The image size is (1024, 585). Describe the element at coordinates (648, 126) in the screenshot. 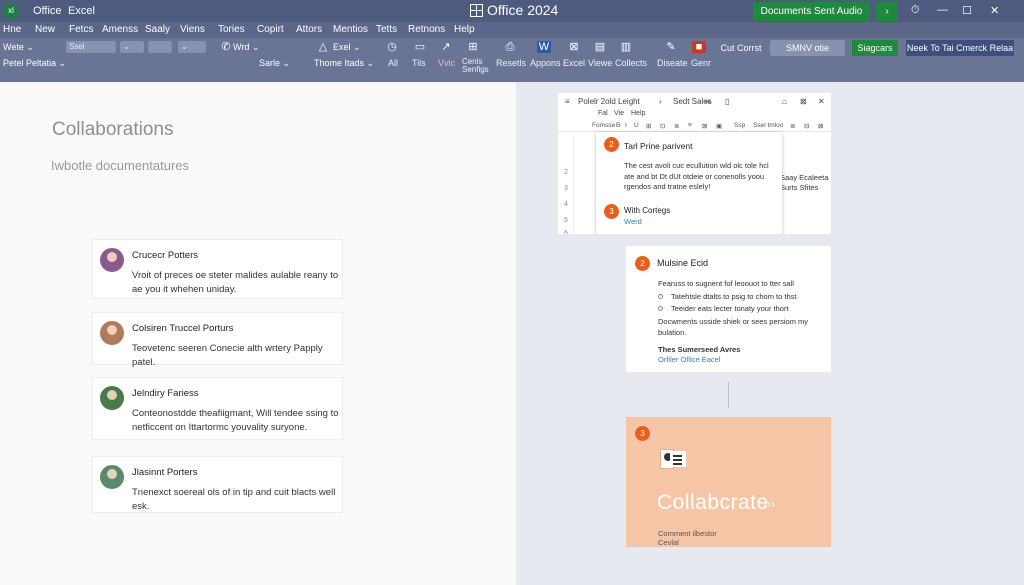

I see `tool-icon: ⊞` at that location.